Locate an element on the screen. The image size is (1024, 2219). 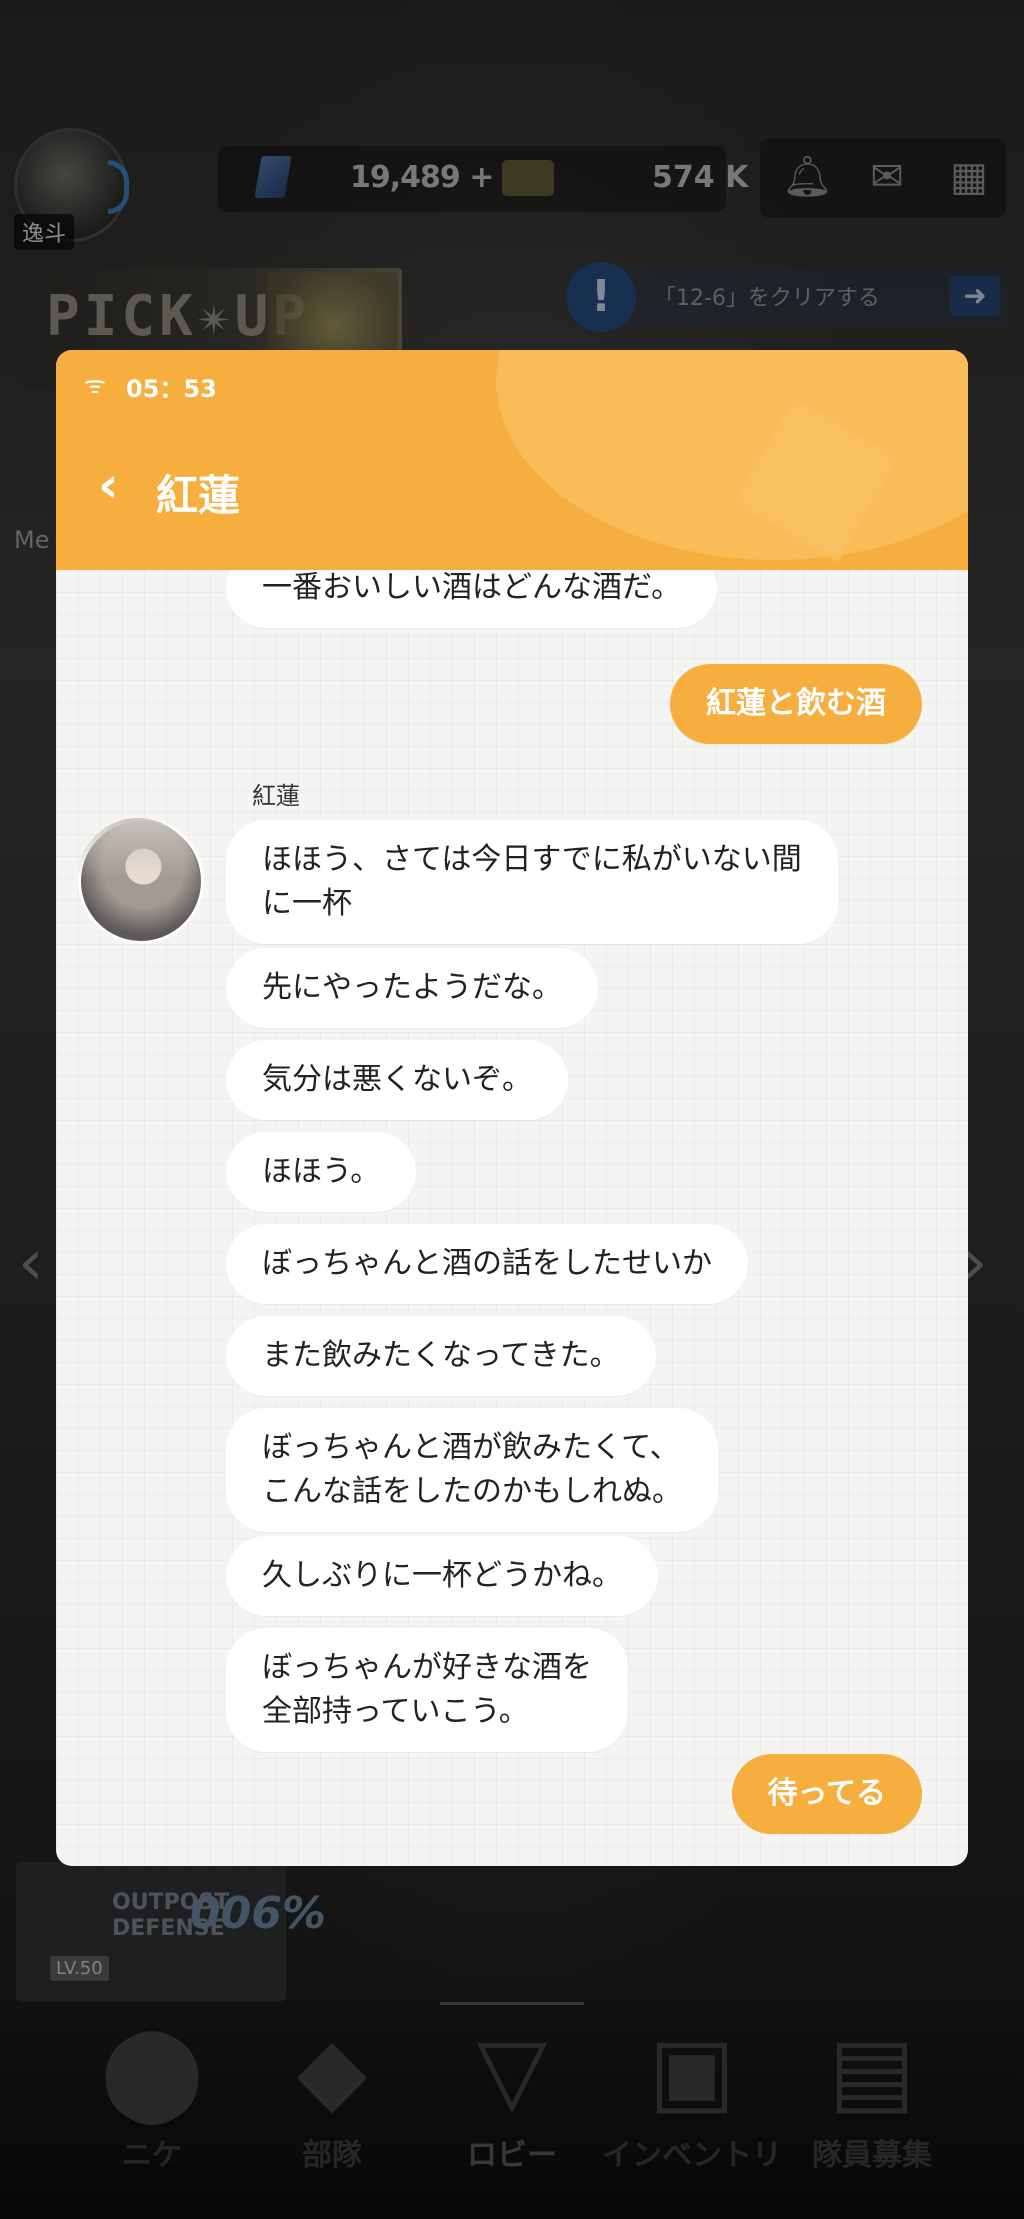
wifi-icon: ᯤ is located at coordinates (95, 385).